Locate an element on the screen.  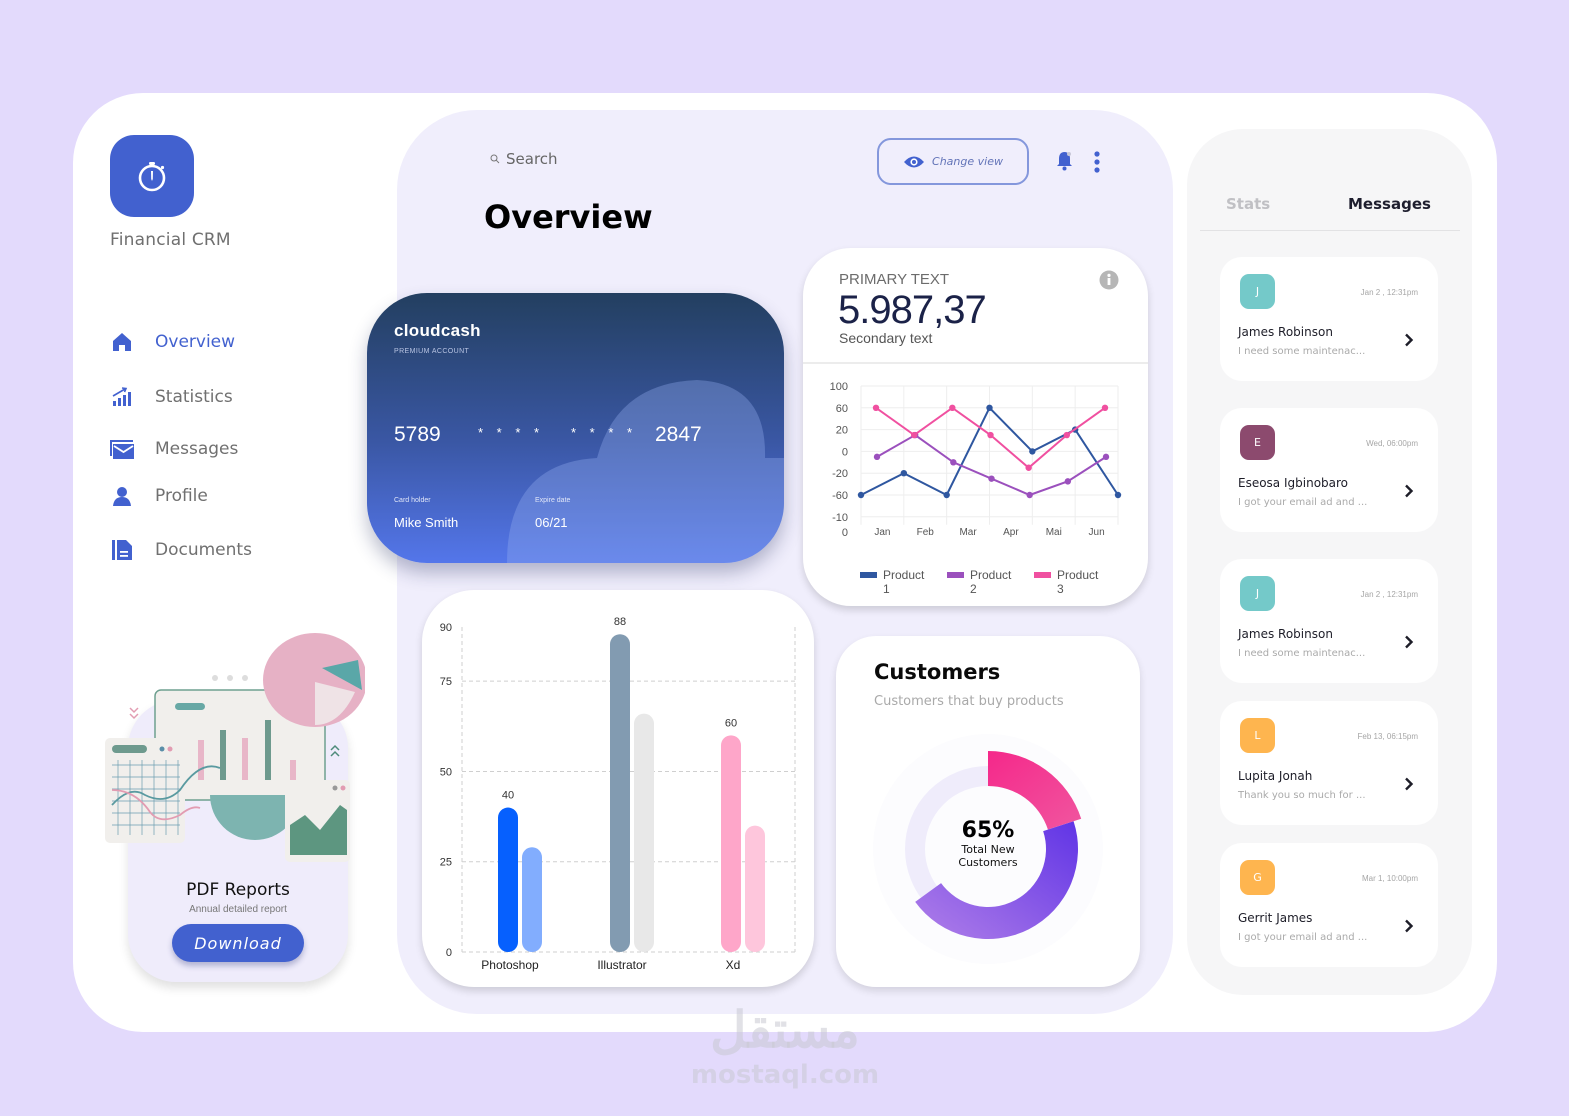
sidebar-item-overview: Overview is located at coordinates (223, 342).